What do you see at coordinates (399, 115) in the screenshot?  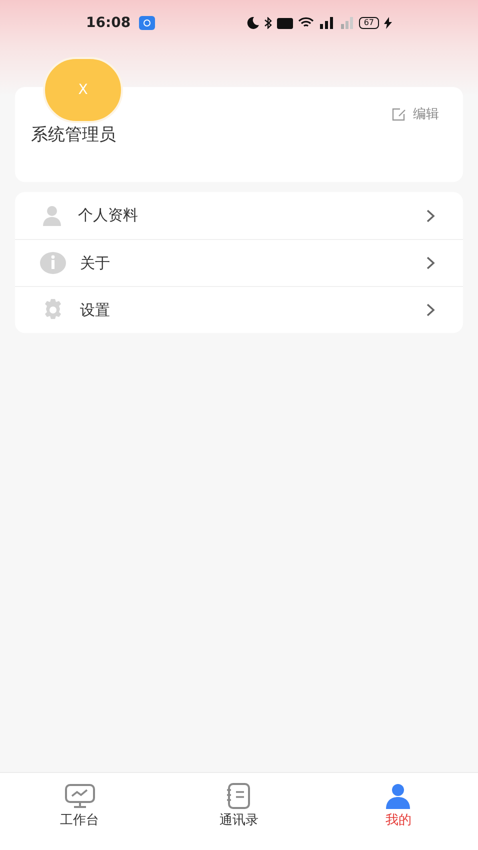 I see `edit-icon` at bounding box center [399, 115].